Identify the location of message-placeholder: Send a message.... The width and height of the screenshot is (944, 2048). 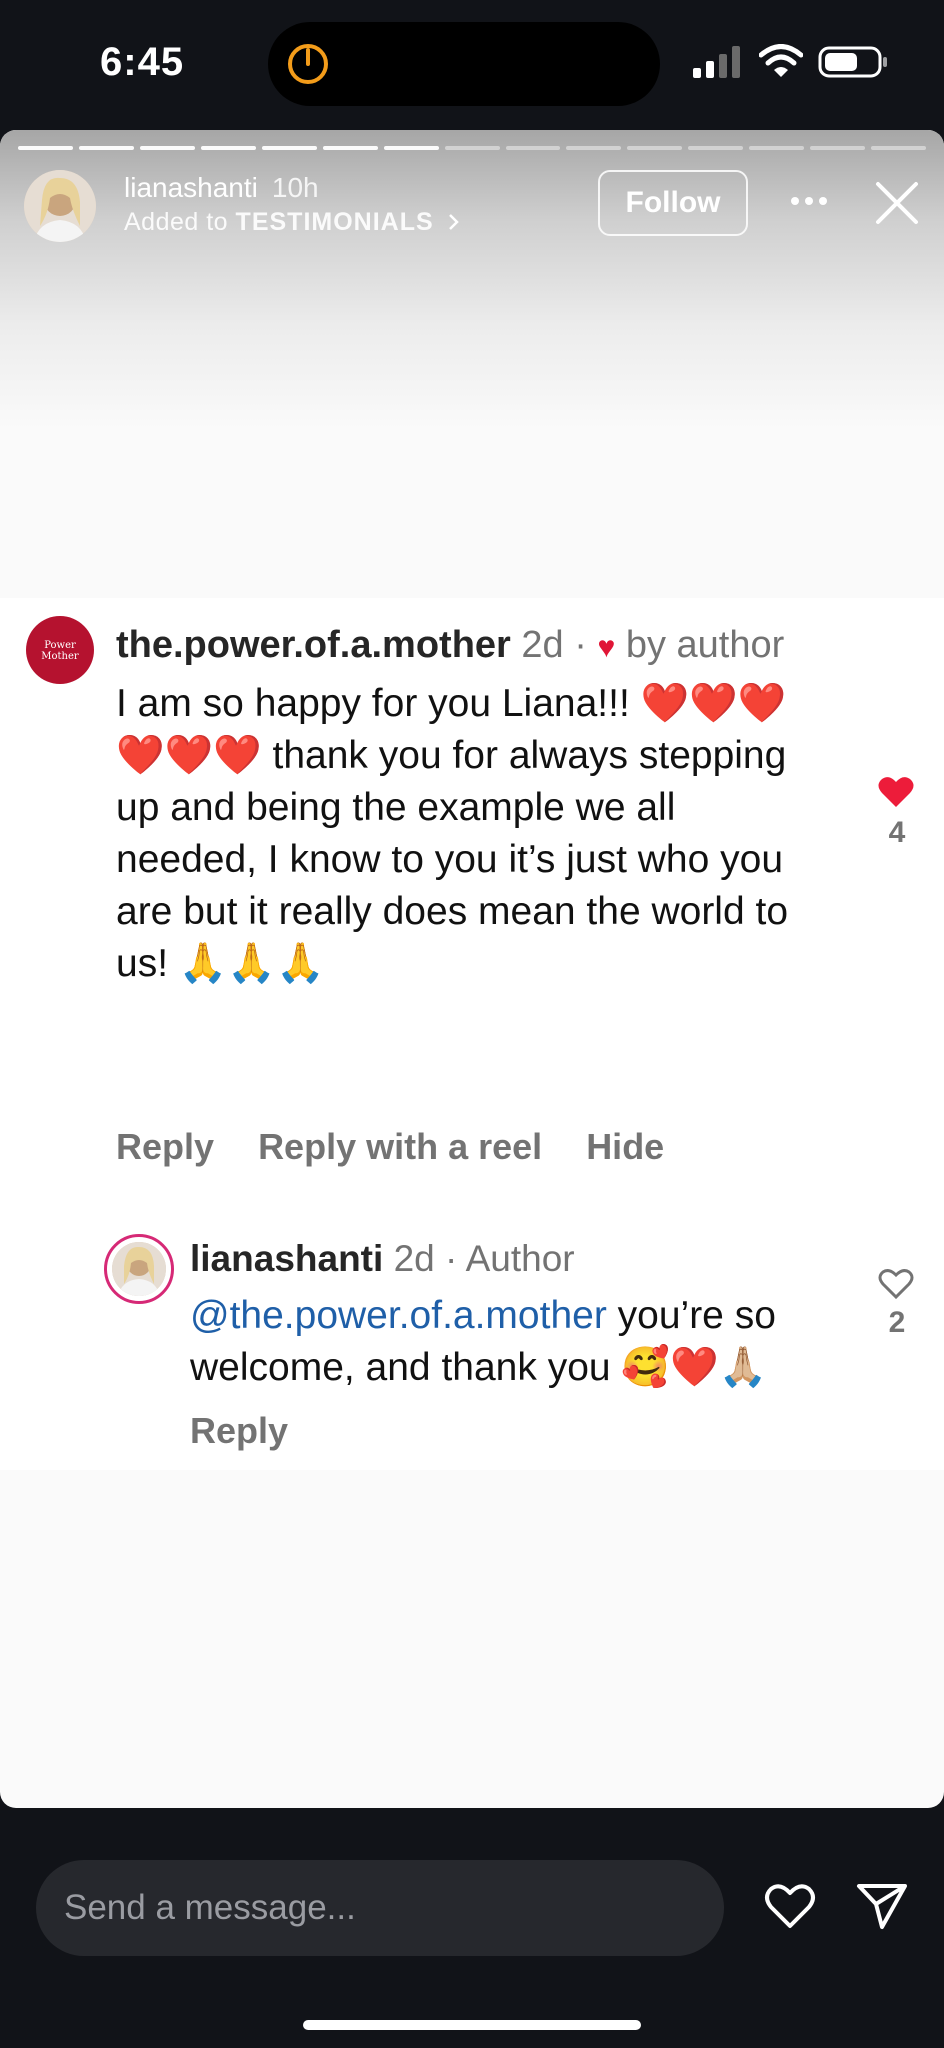
(210, 1907).